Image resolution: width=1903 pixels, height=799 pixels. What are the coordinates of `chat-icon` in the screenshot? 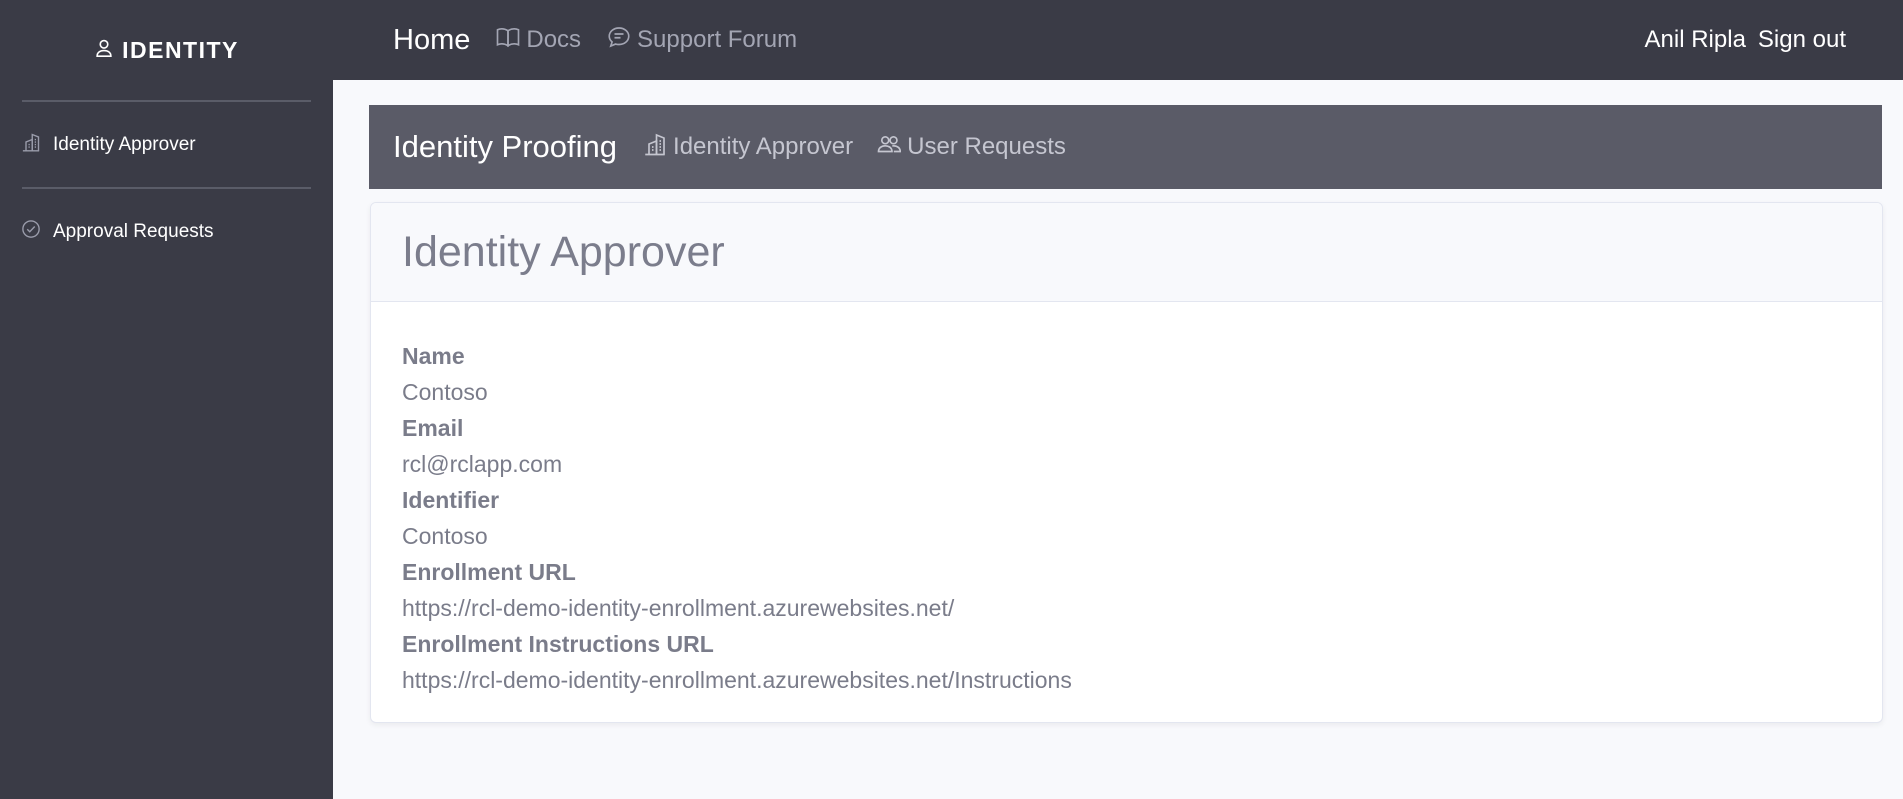 It's located at (619, 40).